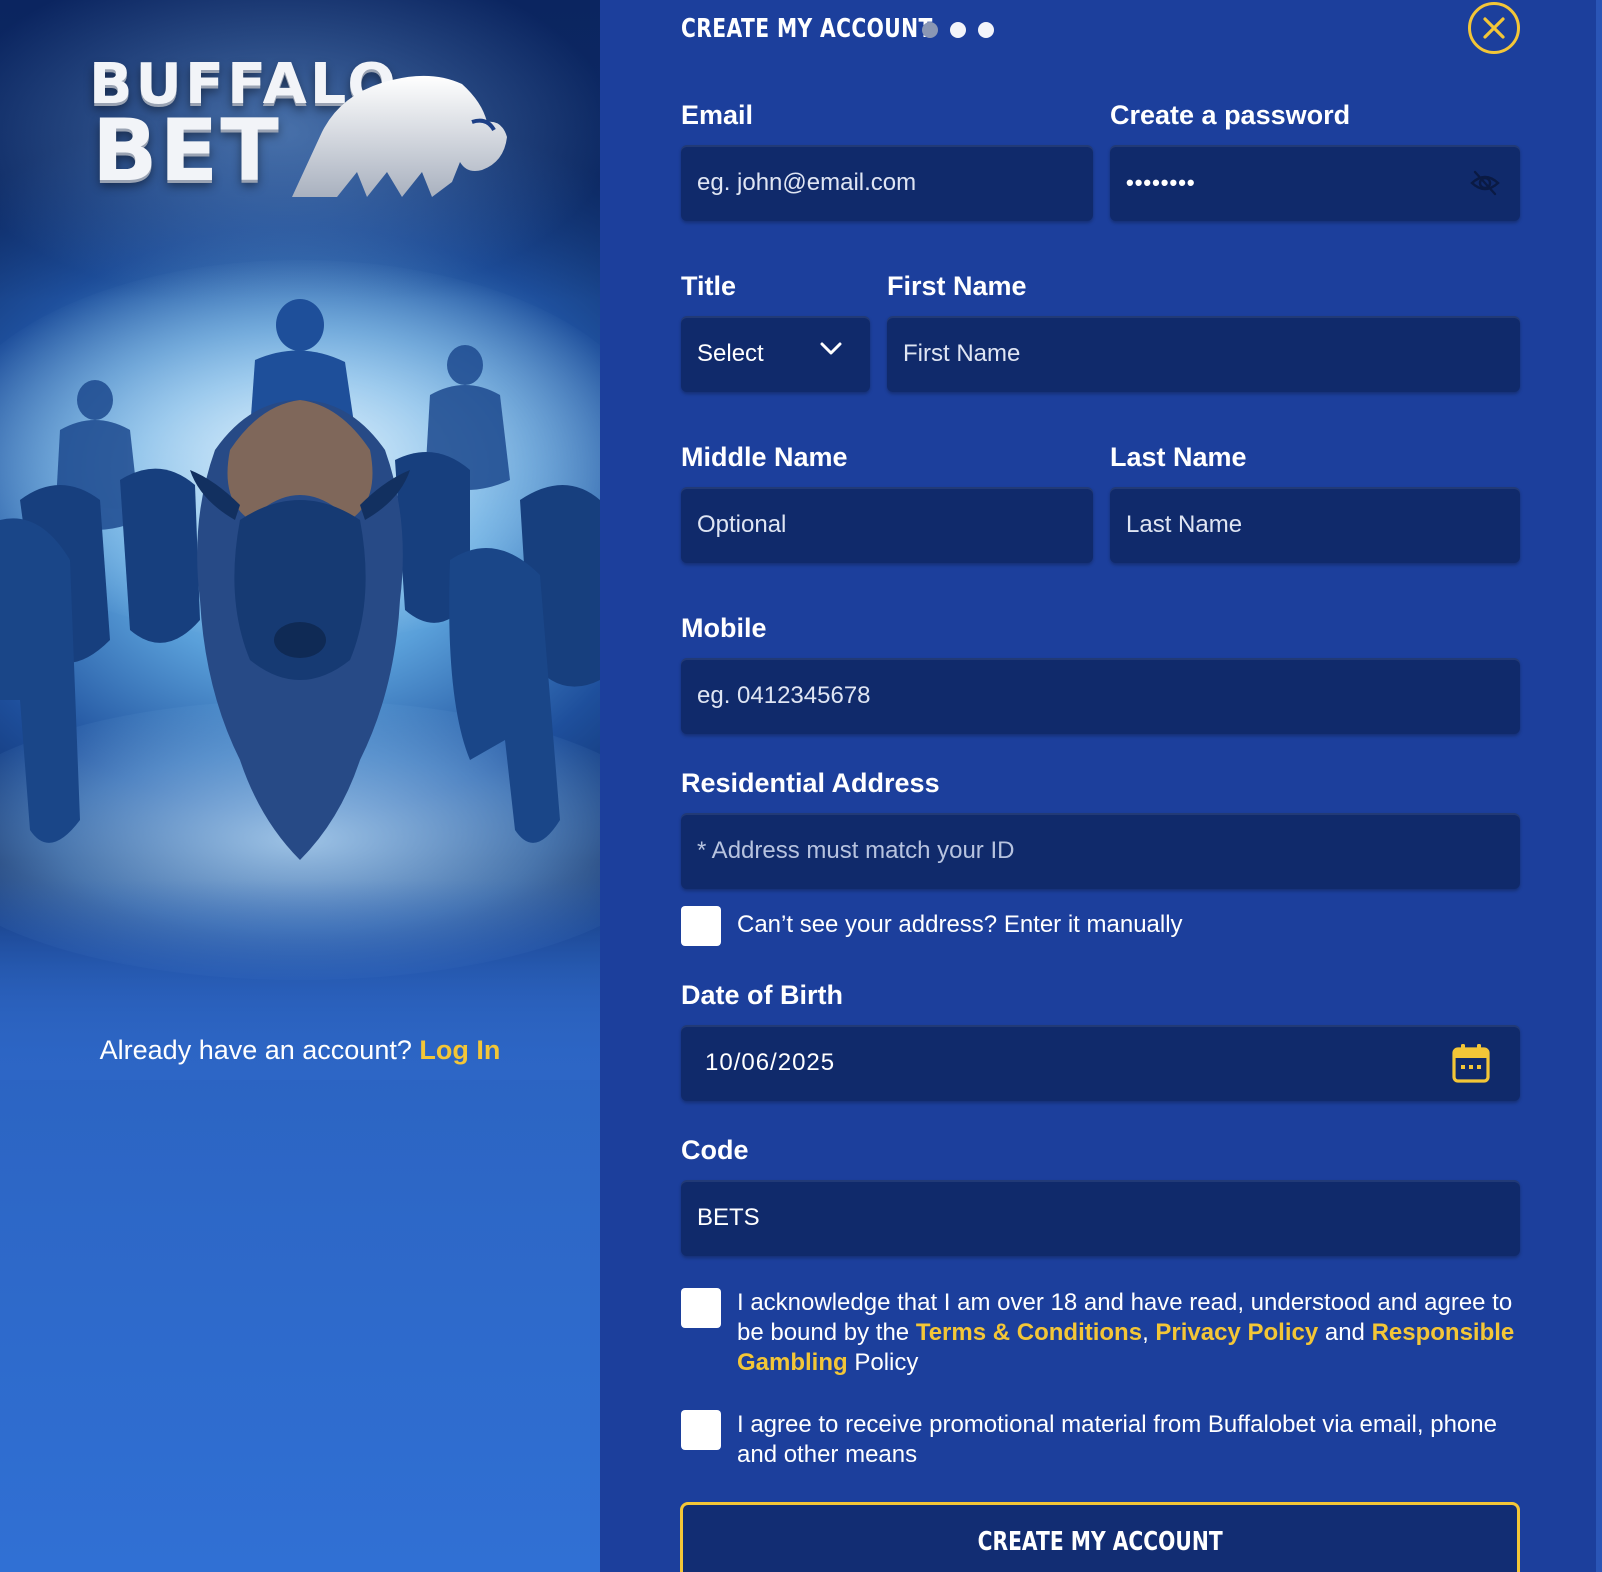  I want to click on privacy-policy-link: Privacy Policy, so click(1236, 1332).